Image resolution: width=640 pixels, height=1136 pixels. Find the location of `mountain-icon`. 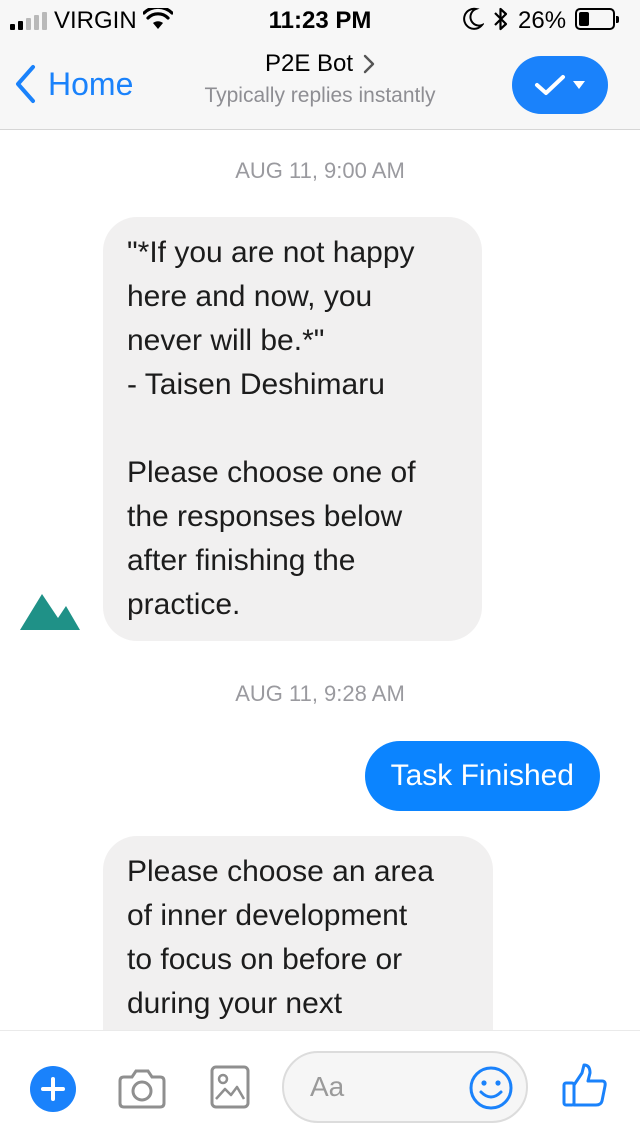

mountain-icon is located at coordinates (50, 612).